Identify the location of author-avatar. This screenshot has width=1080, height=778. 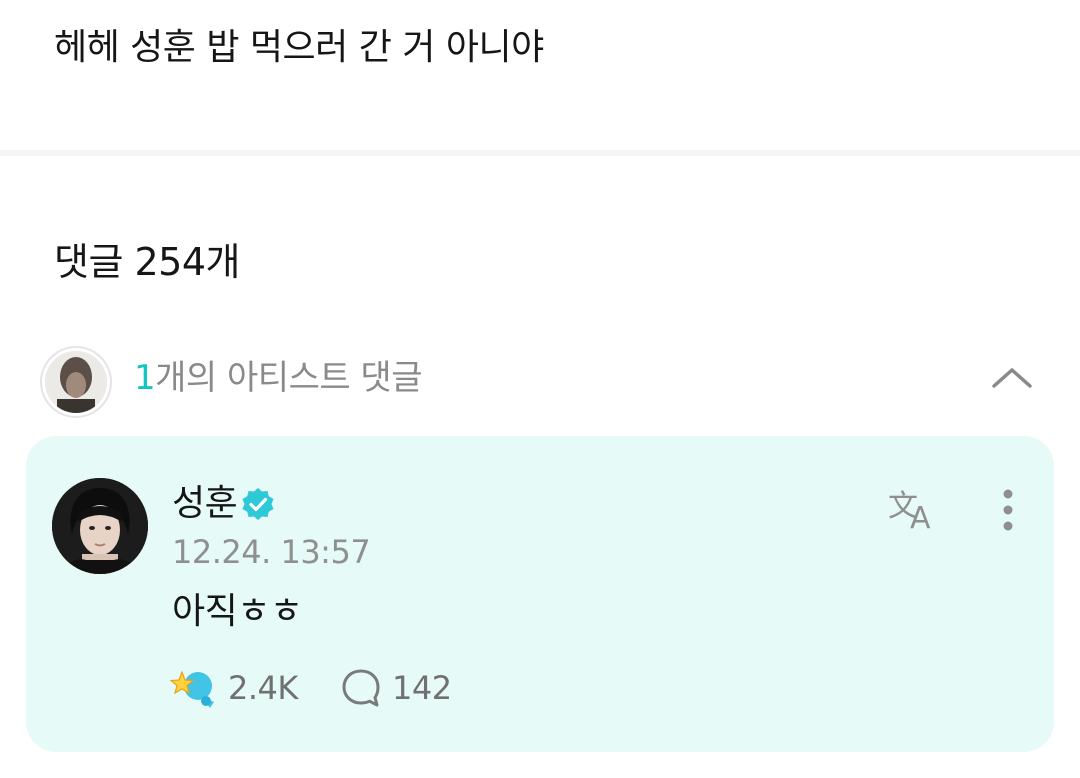
(100, 526).